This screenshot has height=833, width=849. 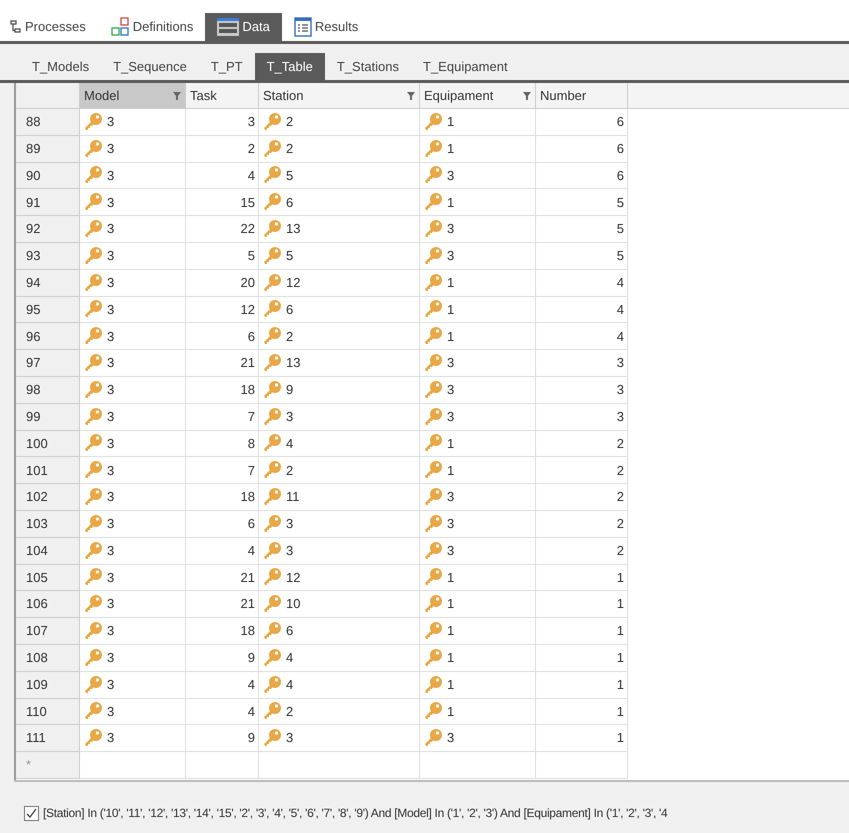 I want to click on table-cell: 22, so click(x=222, y=229).